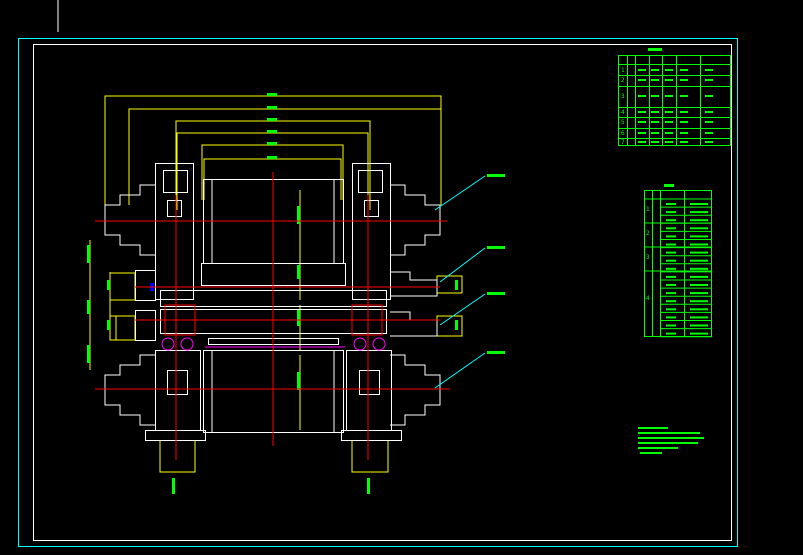 The height and width of the screenshot is (555, 803). I want to click on left-chock-assembly, so click(155, 302).